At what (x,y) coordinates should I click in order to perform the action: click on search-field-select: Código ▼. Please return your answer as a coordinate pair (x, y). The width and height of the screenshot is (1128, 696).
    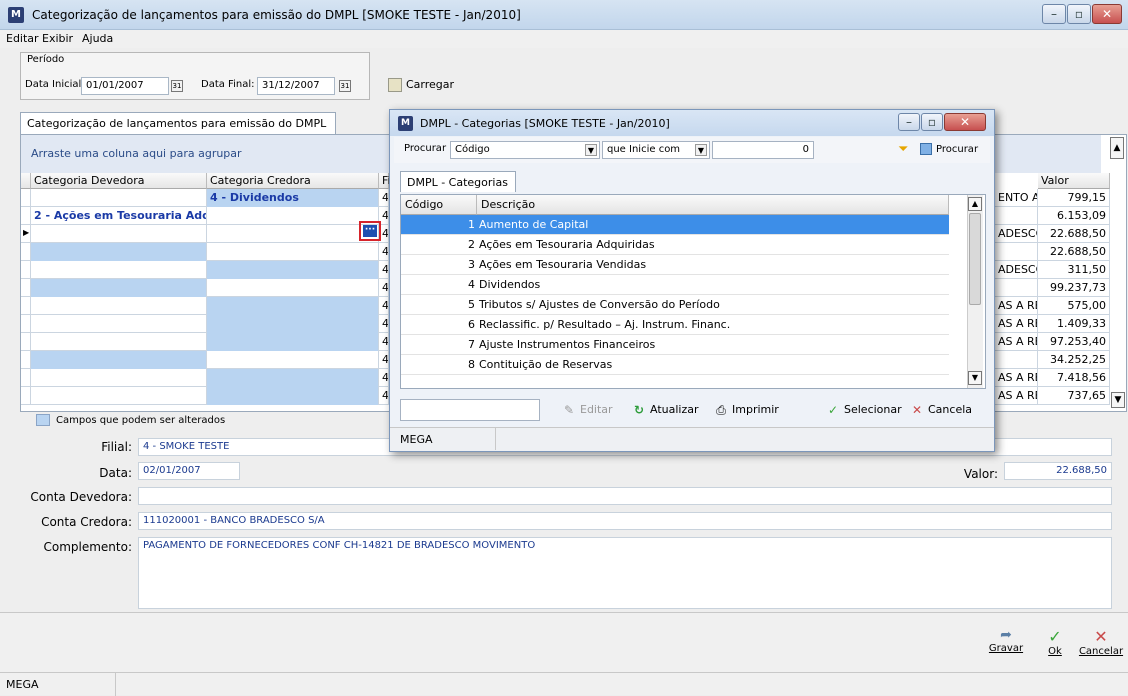
    Looking at the image, I should click on (525, 150).